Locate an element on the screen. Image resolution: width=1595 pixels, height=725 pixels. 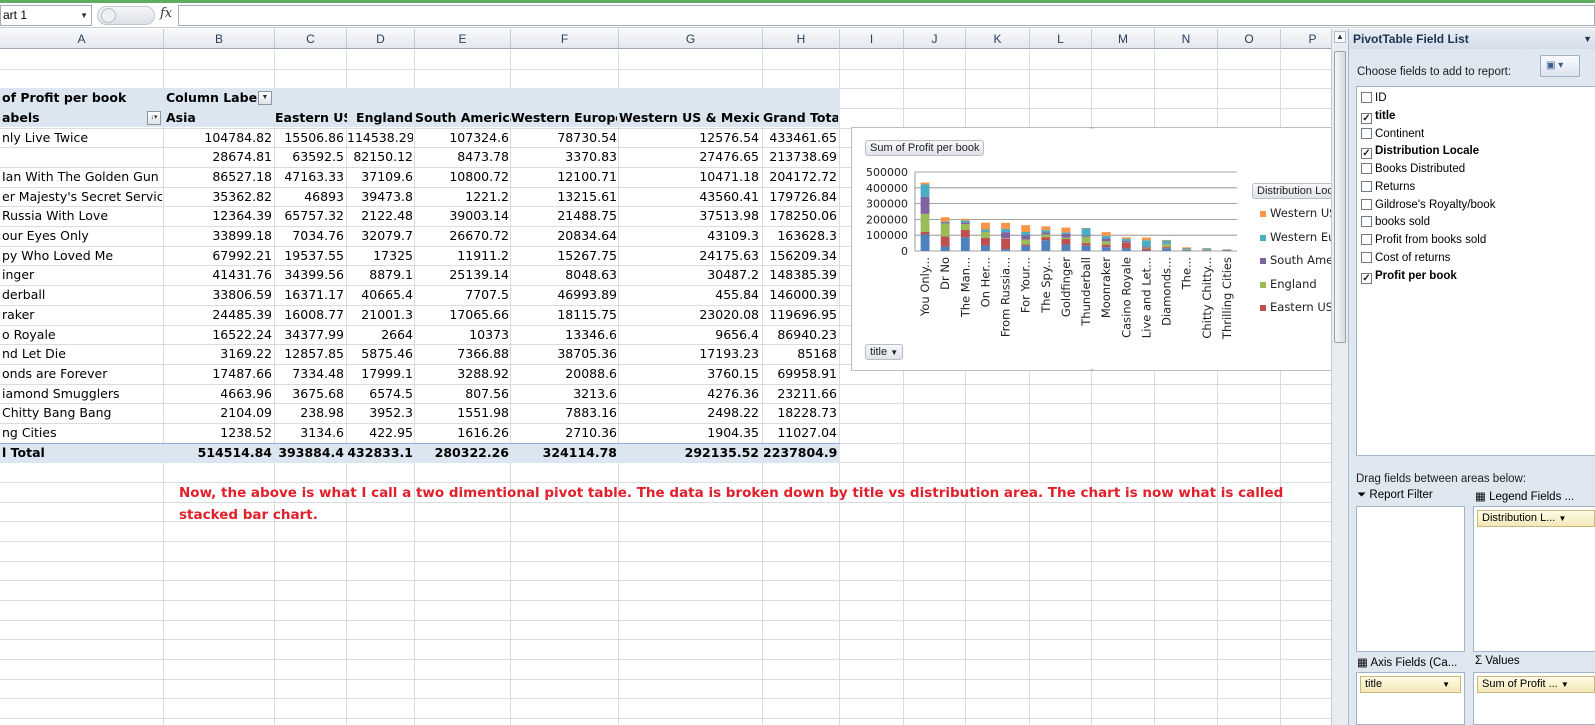
column-header-n: N is located at coordinates (1186, 39).